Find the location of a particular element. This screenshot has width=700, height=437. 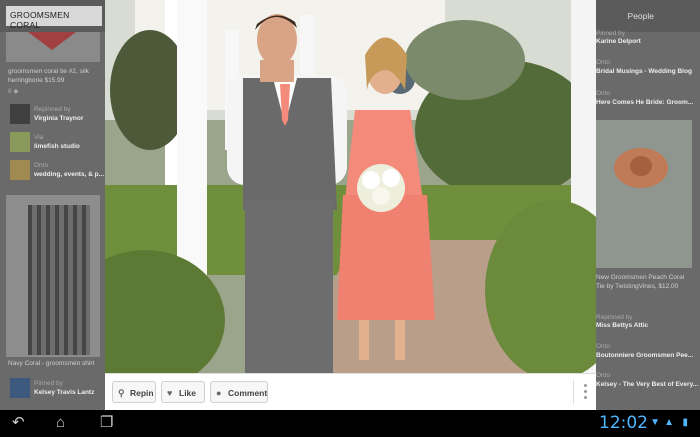

divider is located at coordinates (573, 392).